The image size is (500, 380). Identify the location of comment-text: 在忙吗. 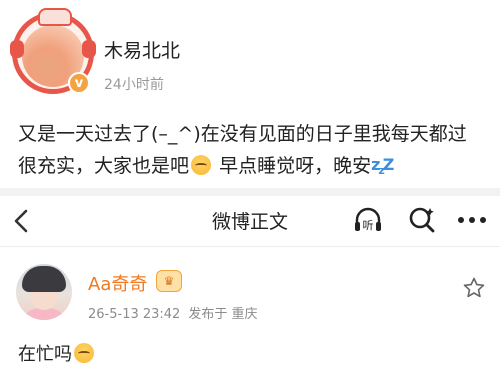
(45, 354).